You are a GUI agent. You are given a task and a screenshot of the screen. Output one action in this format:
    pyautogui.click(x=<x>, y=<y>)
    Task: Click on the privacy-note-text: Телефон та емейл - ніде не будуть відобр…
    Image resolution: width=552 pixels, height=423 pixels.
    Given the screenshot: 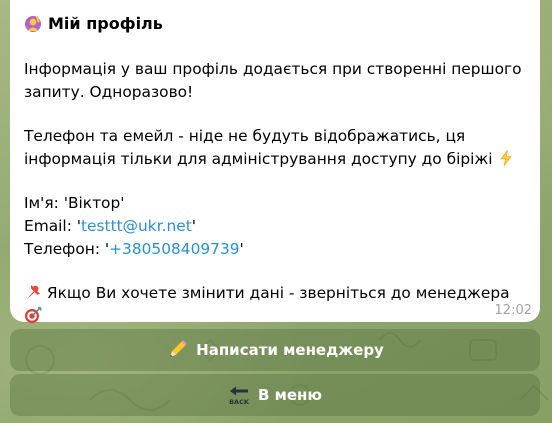 What is the action you would take?
    pyautogui.click(x=258, y=147)
    